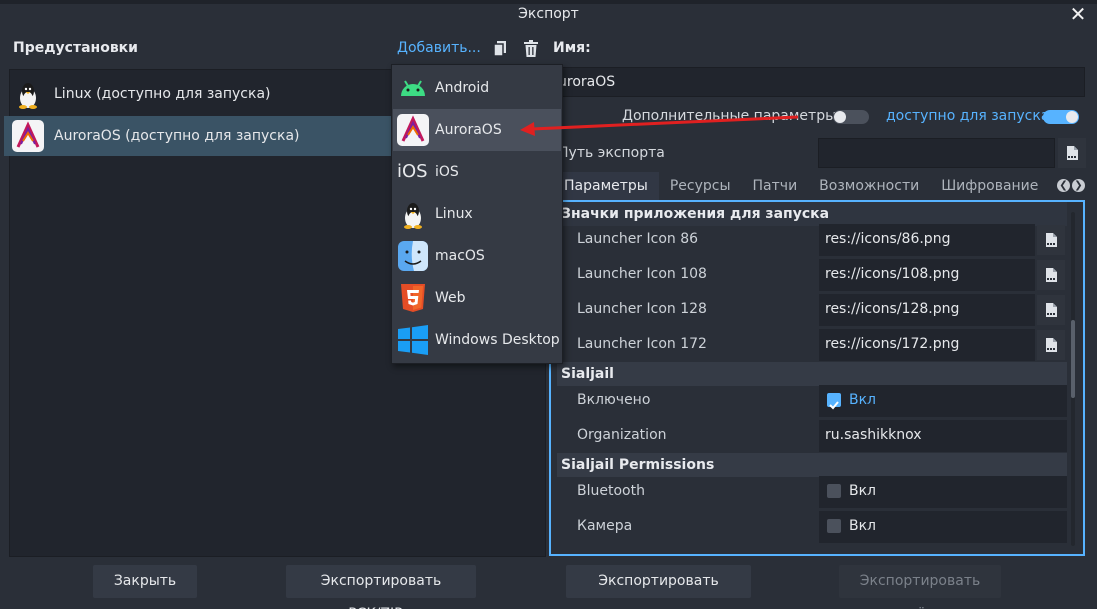  I want to click on organization-field: ru.sashikknox, so click(943, 436).